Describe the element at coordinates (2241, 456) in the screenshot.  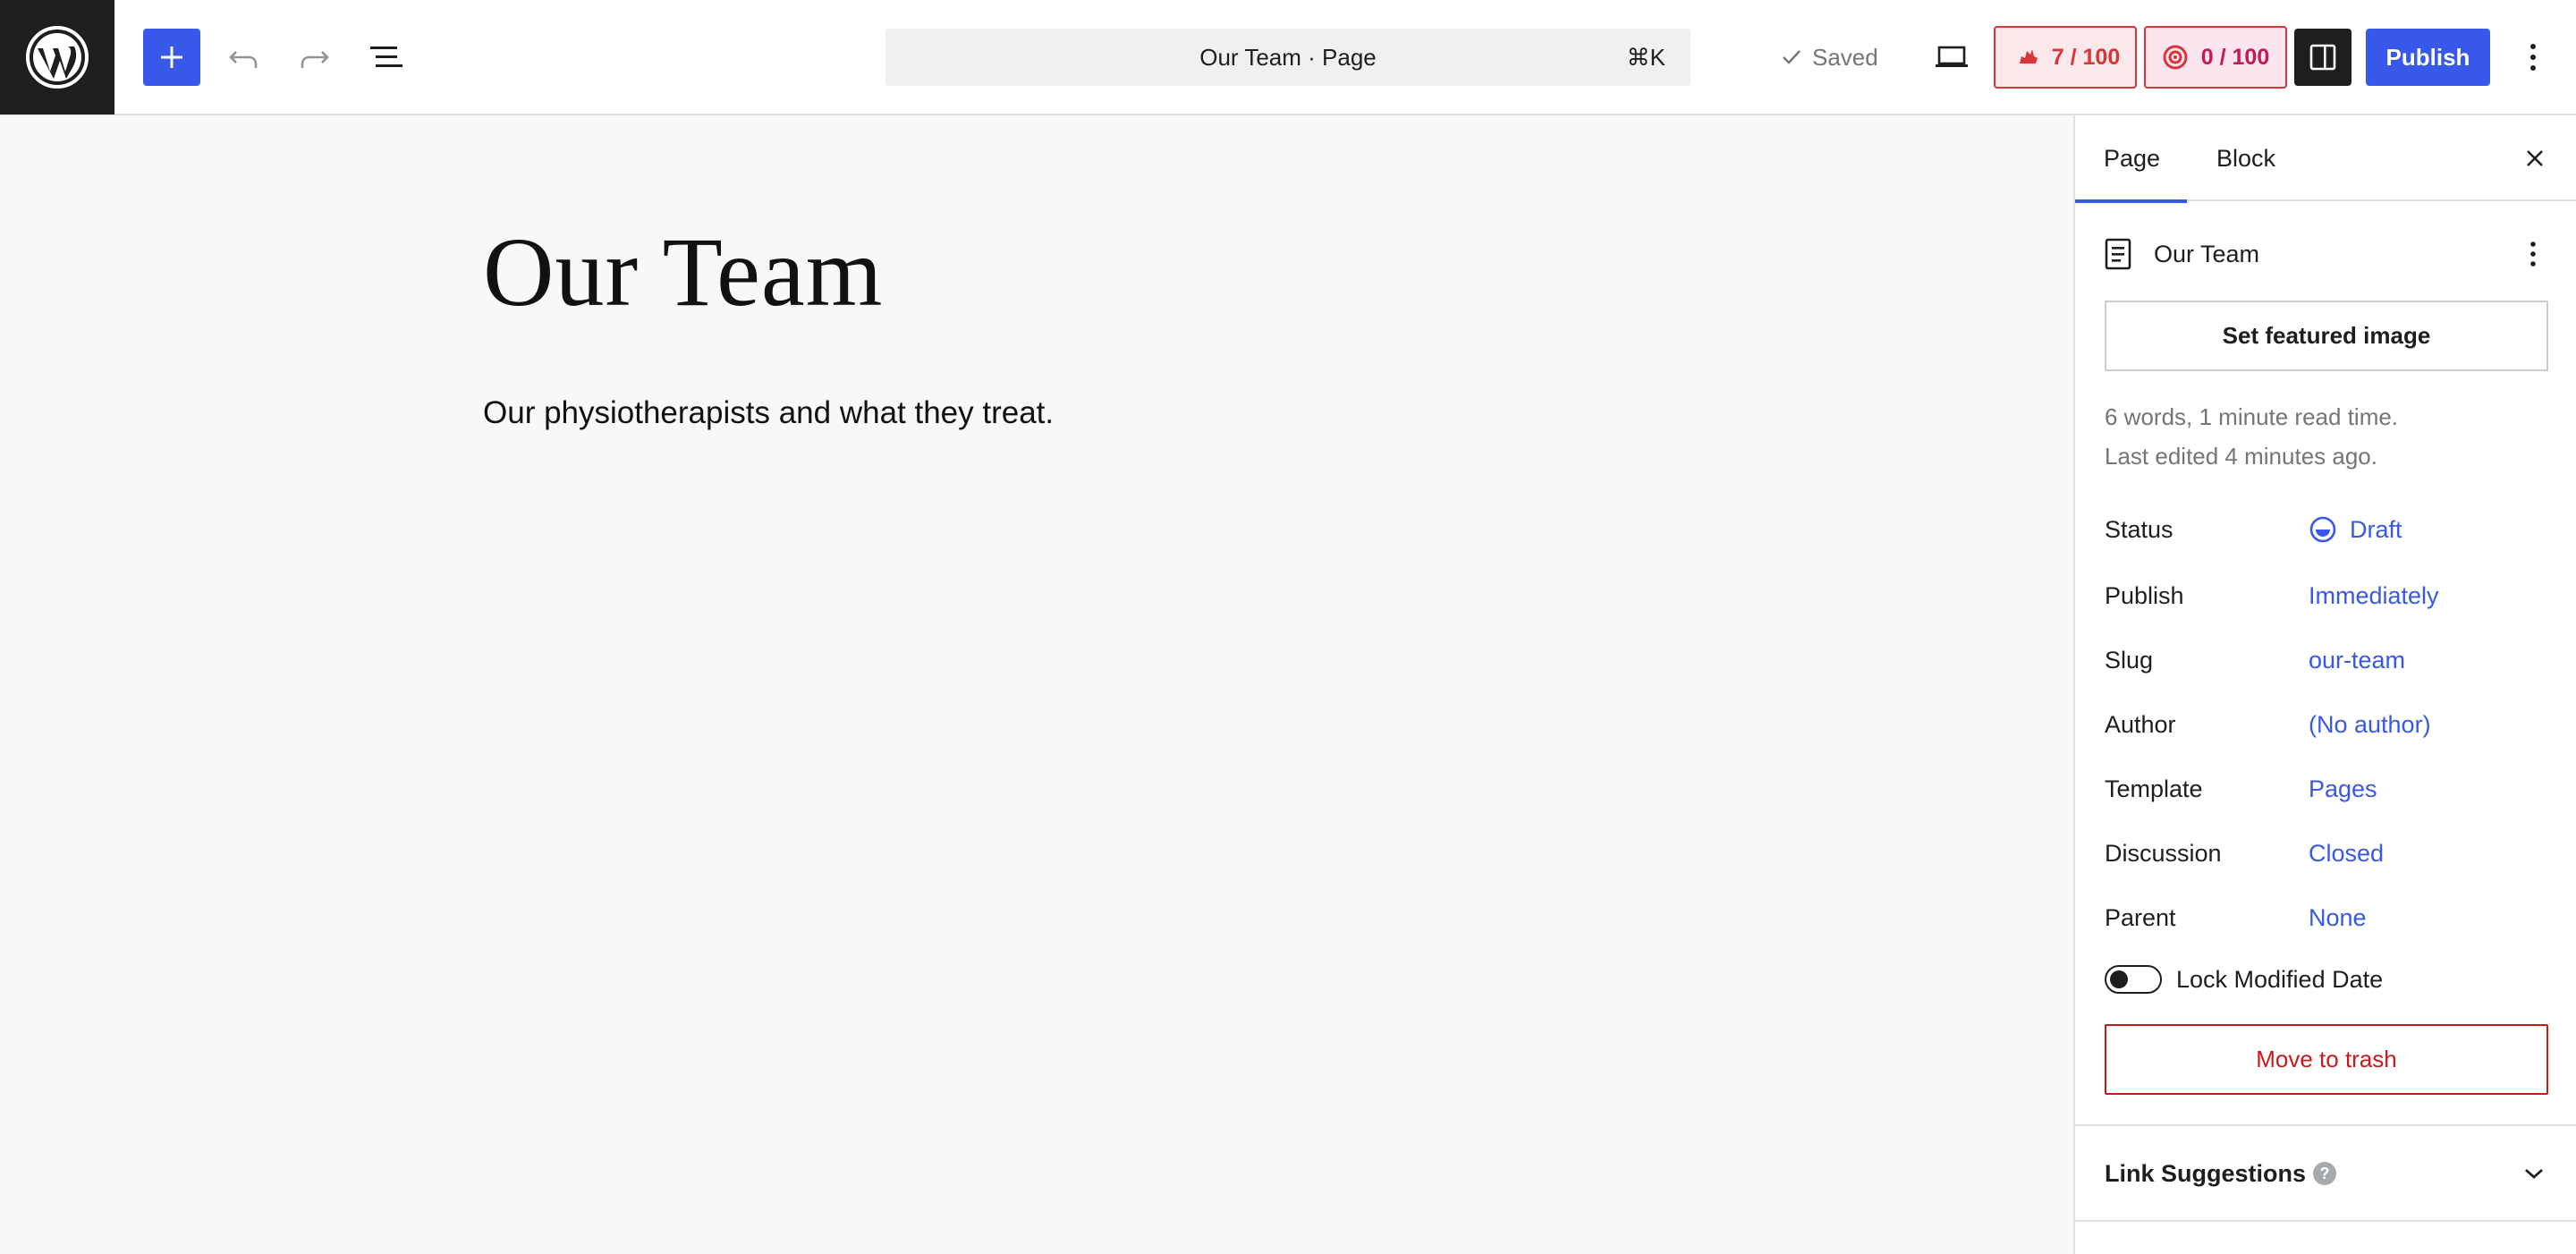
I see `last-edited-text: Last edited 4 minutes ago.` at that location.